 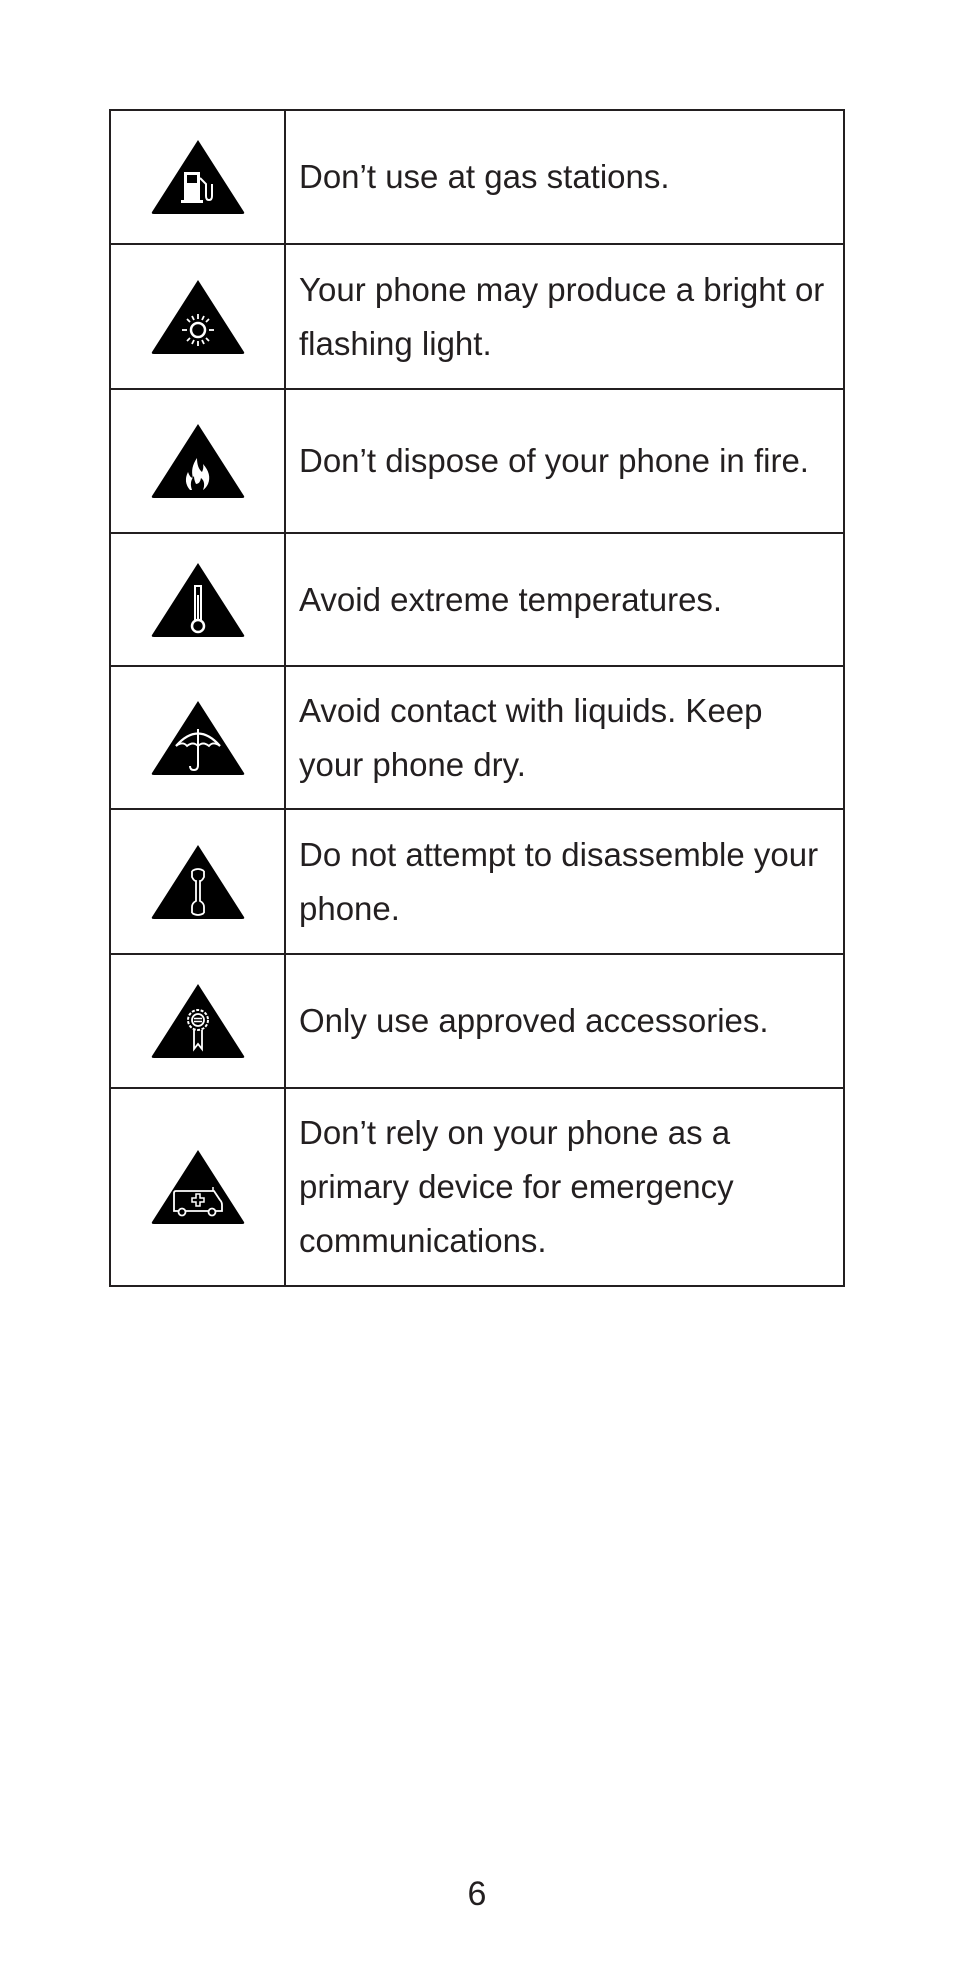 I want to click on wrench-icon, so click(x=197, y=881).